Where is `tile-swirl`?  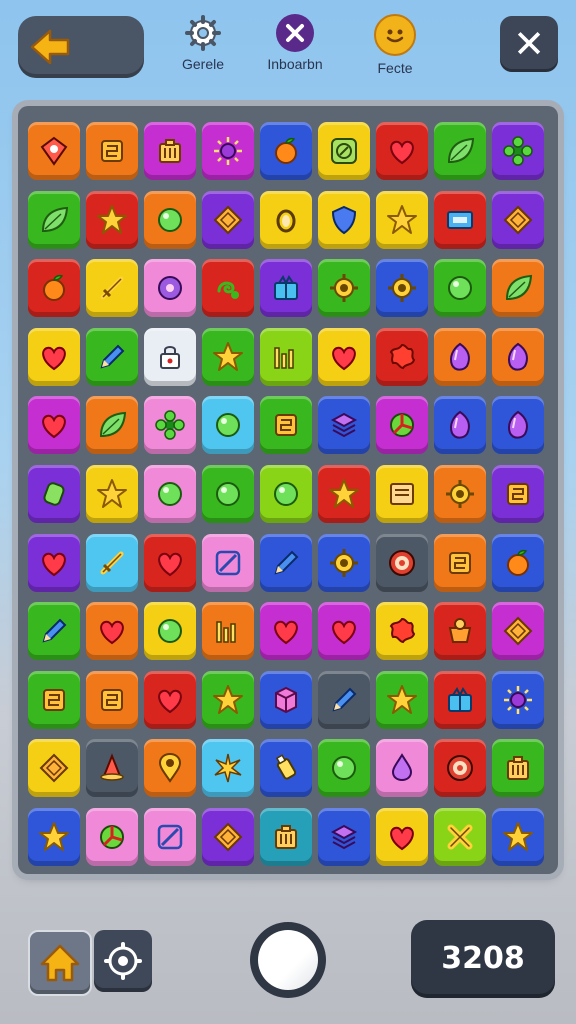
tile-swirl is located at coordinates (228, 288).